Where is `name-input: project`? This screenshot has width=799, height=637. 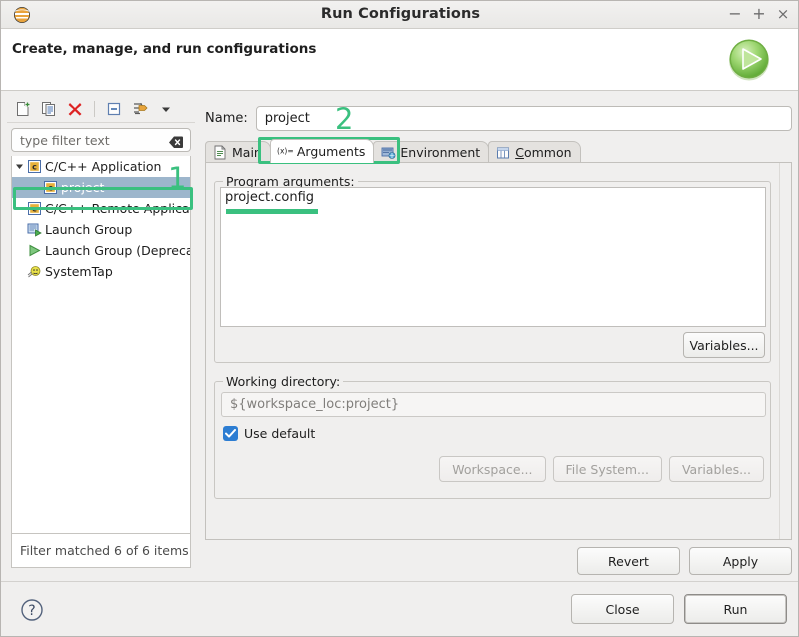 name-input: project is located at coordinates (523, 118).